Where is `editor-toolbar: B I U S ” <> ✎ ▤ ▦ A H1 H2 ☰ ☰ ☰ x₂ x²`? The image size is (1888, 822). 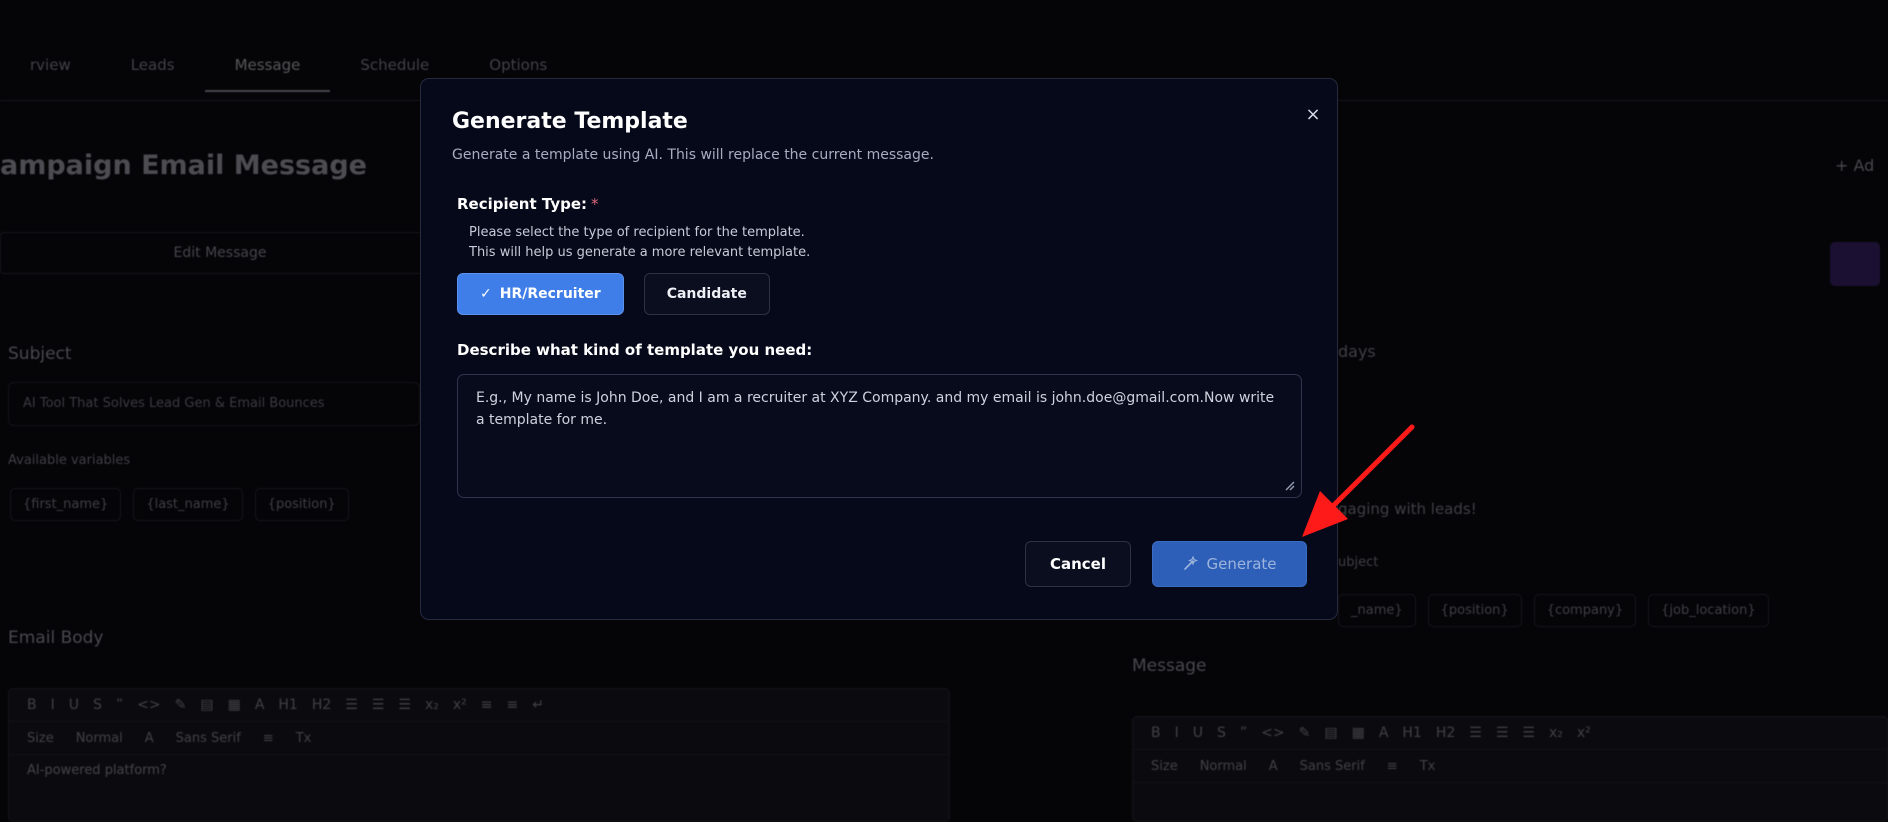 editor-toolbar: B I U S ” <> ✎ ▤ ▦ A H1 H2 ☰ ☰ ☰ x₂ x² is located at coordinates (1510, 733).